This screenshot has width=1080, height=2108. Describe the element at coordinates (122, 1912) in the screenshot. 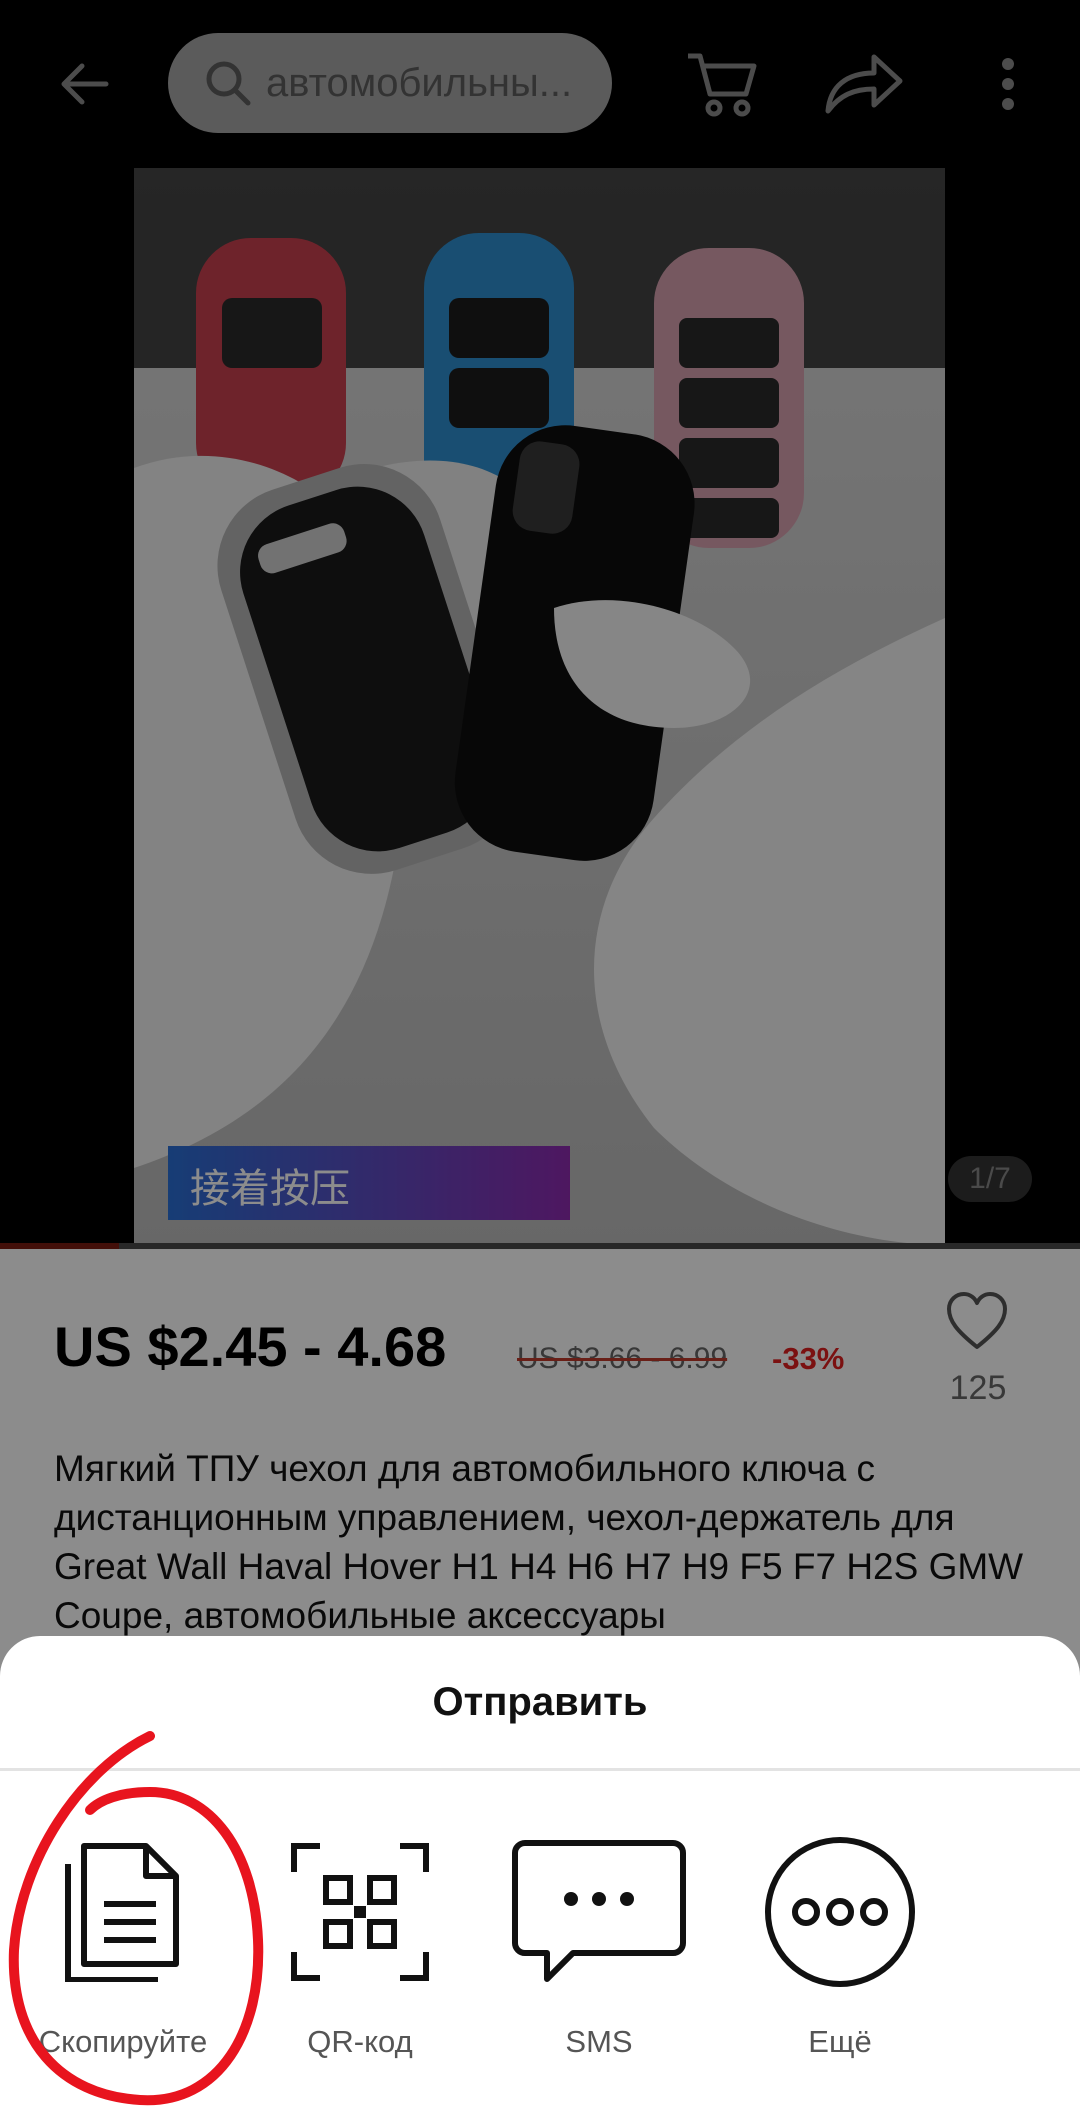

I see `copy-icon` at that location.